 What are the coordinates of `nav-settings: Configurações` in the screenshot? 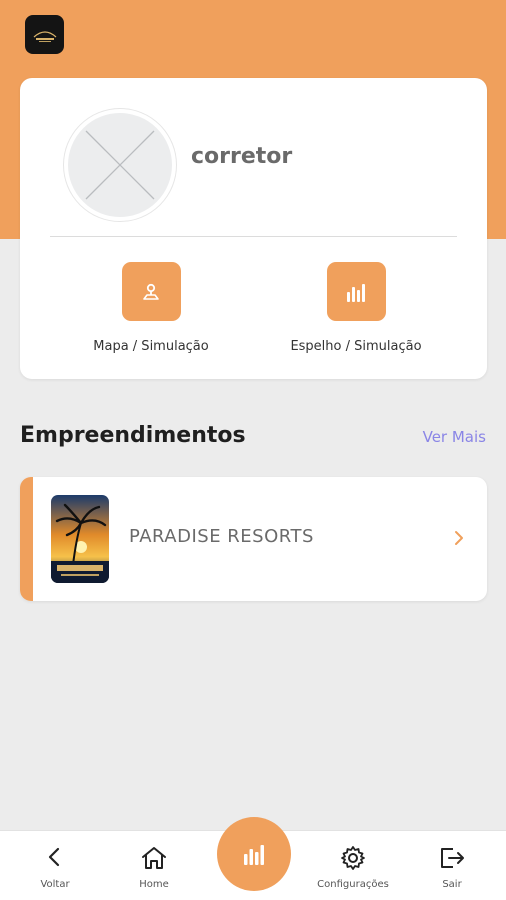 It's located at (353, 865).